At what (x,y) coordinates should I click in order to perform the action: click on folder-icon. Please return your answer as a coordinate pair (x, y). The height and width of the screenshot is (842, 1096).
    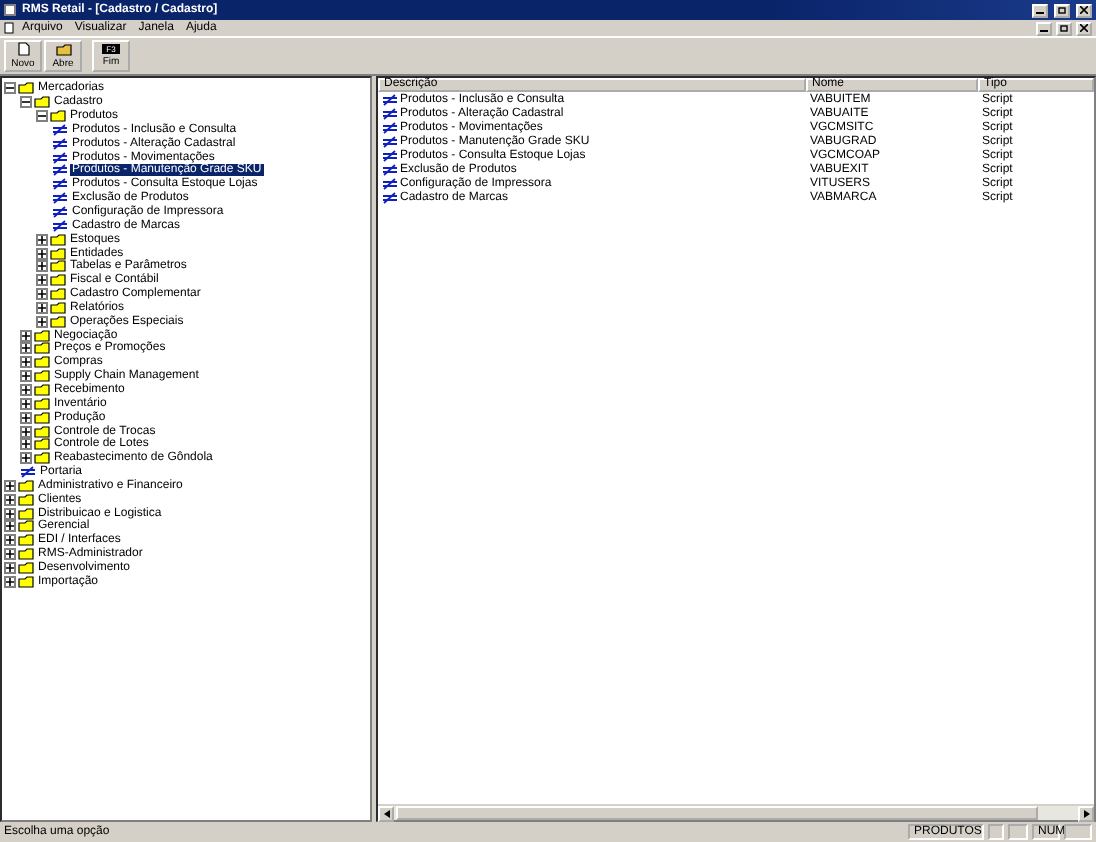
    Looking at the image, I should click on (63, 49).